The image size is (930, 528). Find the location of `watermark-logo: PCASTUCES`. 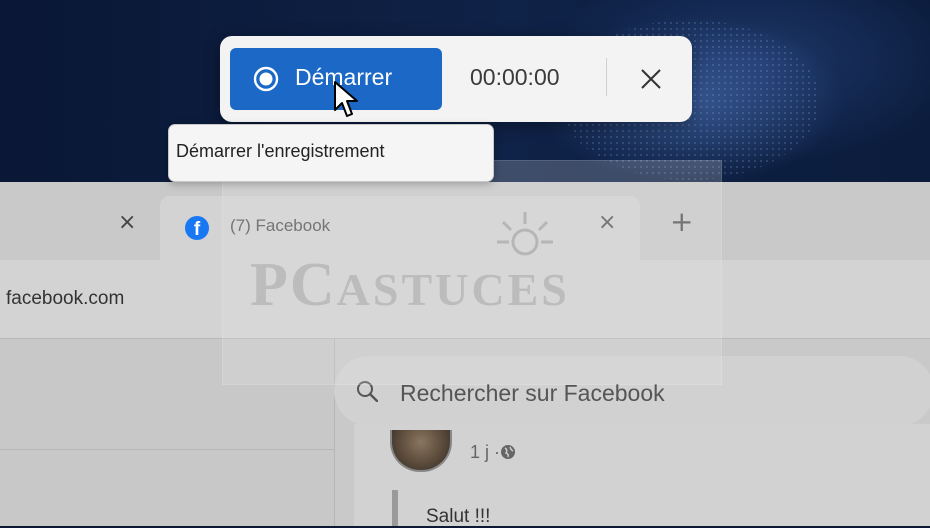

watermark-logo: PCASTUCES is located at coordinates (410, 285).